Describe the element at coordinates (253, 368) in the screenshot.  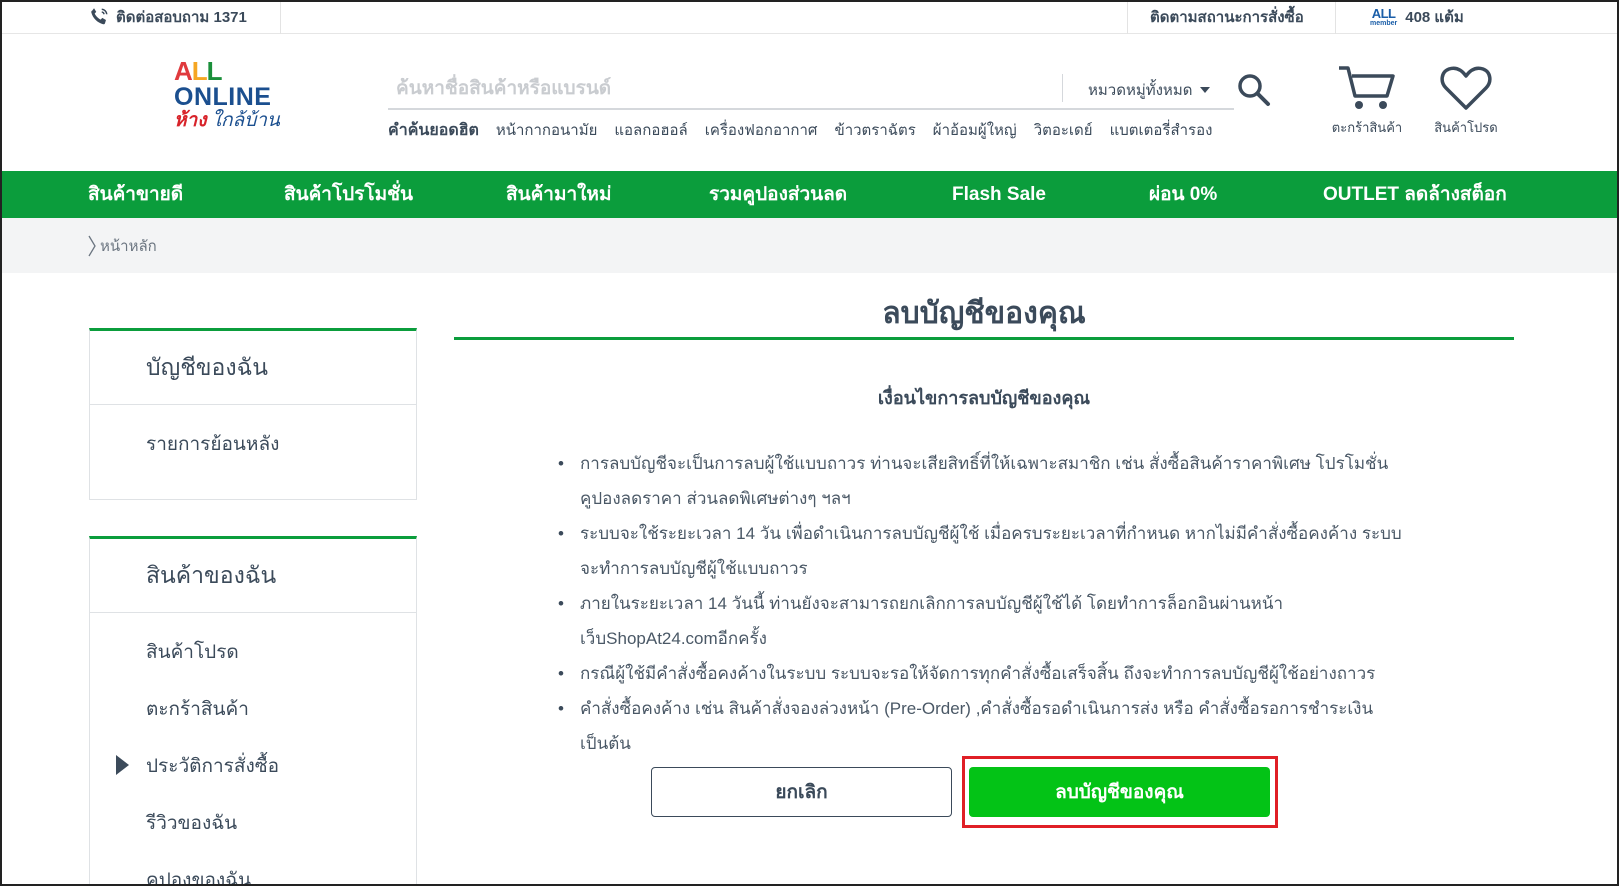
I see `sidebar-account-title: บัญชีของฉัน` at that location.